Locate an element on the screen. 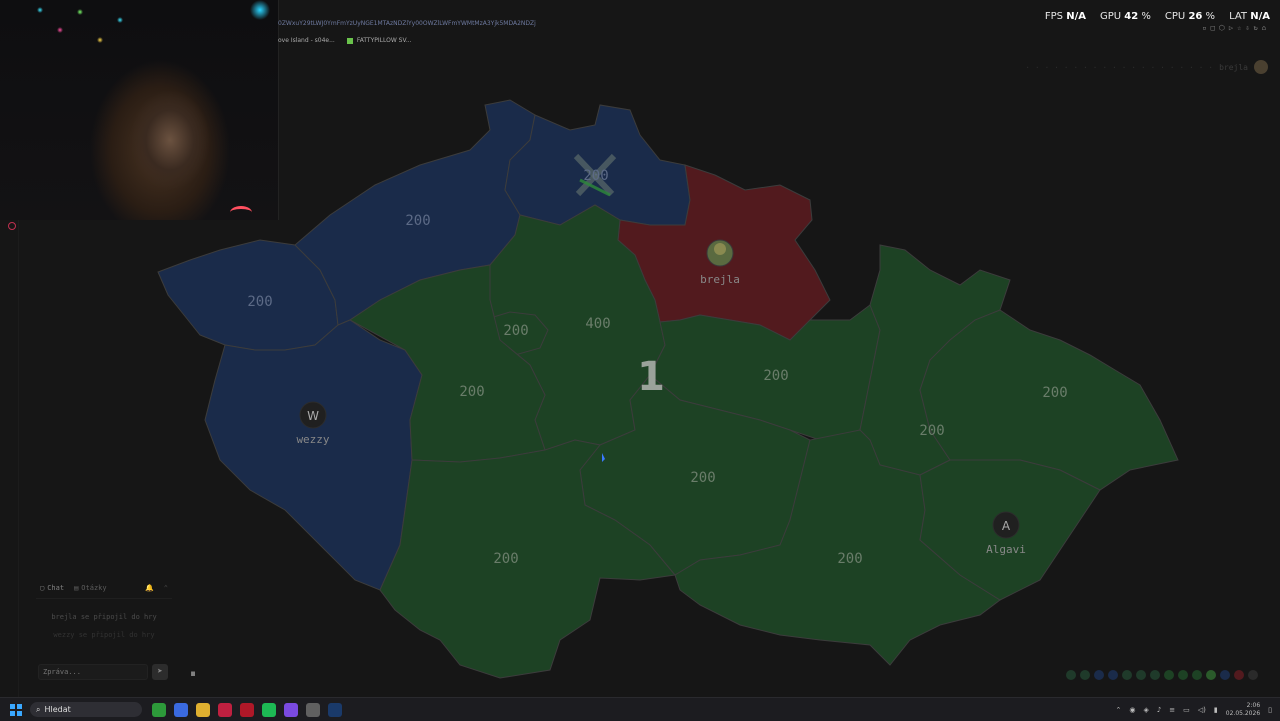  brejla-name: brejla is located at coordinates (720, 279).